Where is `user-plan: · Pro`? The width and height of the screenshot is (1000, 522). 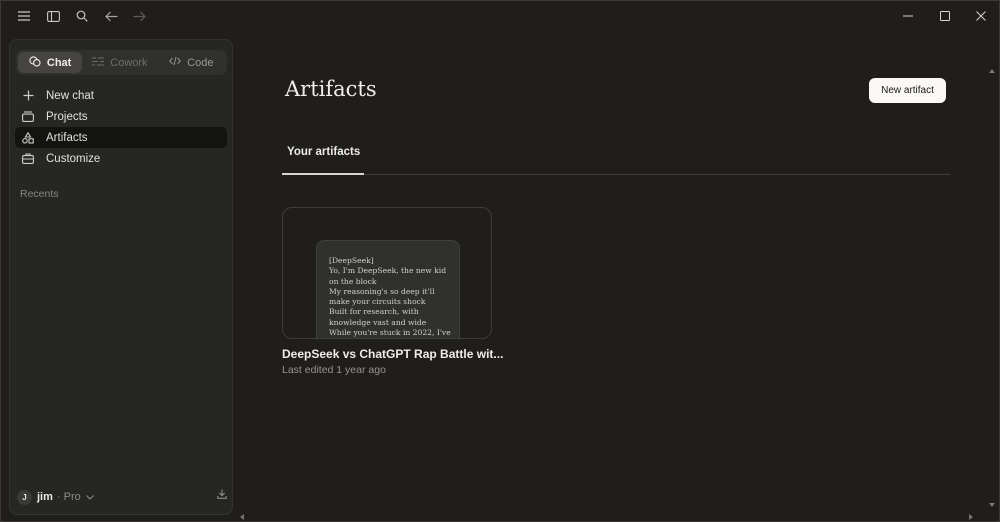 user-plan: · Pro is located at coordinates (68, 497).